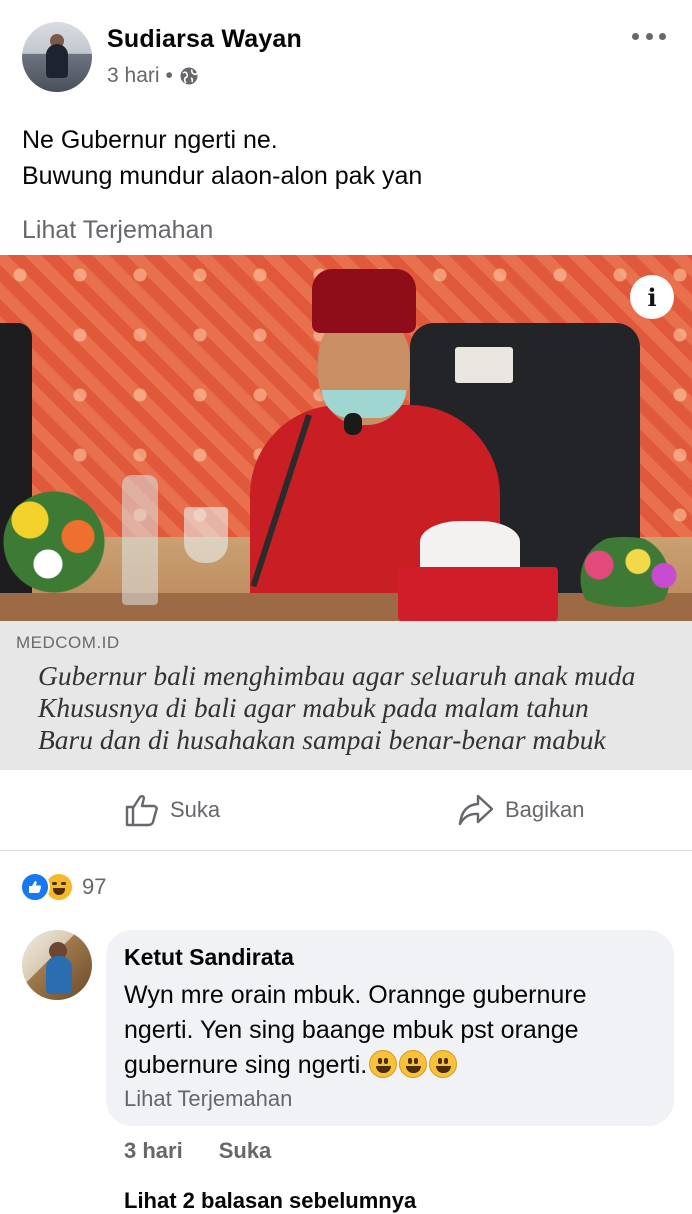  I want to click on share-button: Bagikan, so click(521, 810).